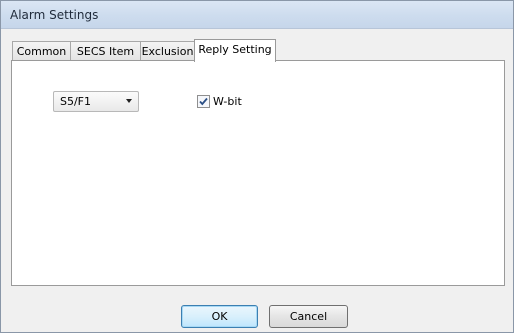 This screenshot has width=514, height=333. I want to click on wbit-checkbox, so click(203, 101).